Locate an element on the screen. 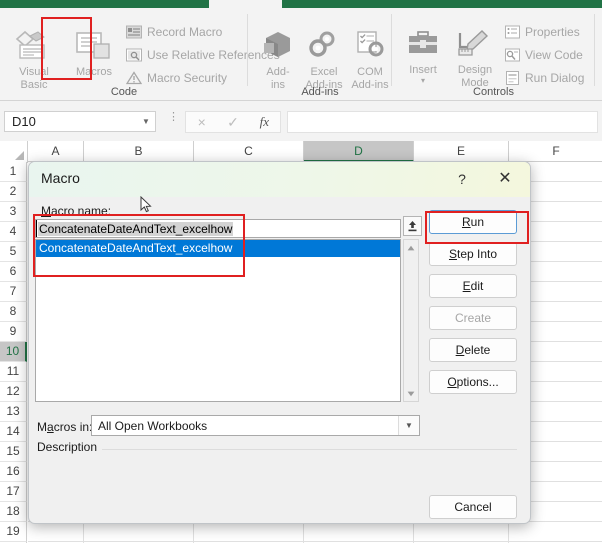 This screenshot has width=602, height=543. macro-name-input: ConcatenateDateAndText_excelhow is located at coordinates (218, 228).